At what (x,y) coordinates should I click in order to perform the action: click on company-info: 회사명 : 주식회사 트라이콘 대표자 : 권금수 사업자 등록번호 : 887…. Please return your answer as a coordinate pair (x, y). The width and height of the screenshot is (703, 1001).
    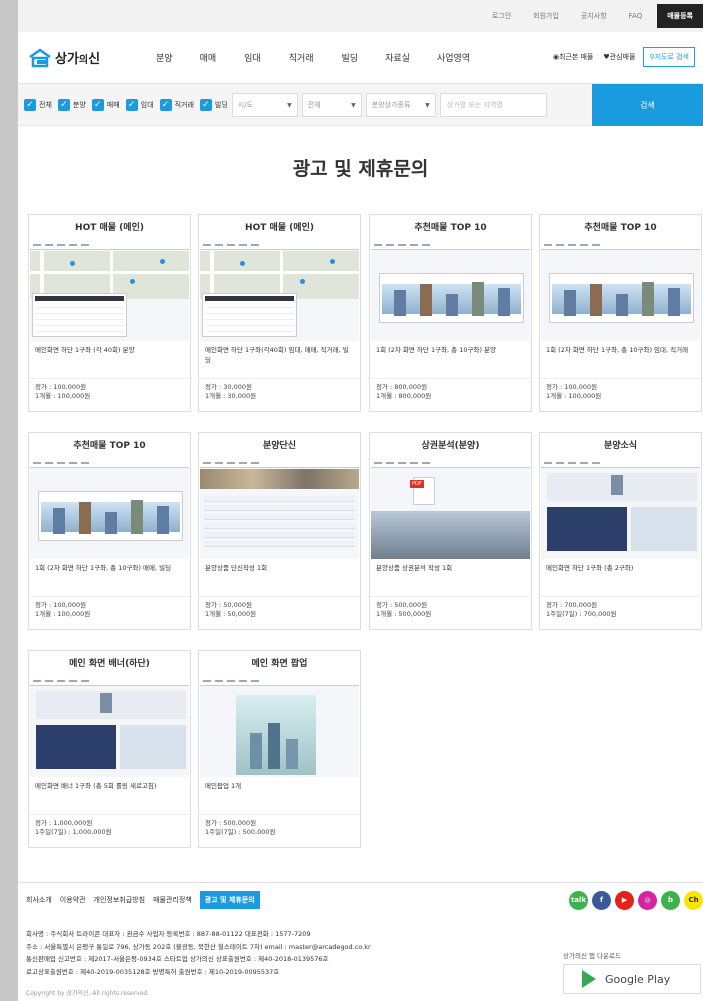
    Looking at the image, I should click on (198, 953).